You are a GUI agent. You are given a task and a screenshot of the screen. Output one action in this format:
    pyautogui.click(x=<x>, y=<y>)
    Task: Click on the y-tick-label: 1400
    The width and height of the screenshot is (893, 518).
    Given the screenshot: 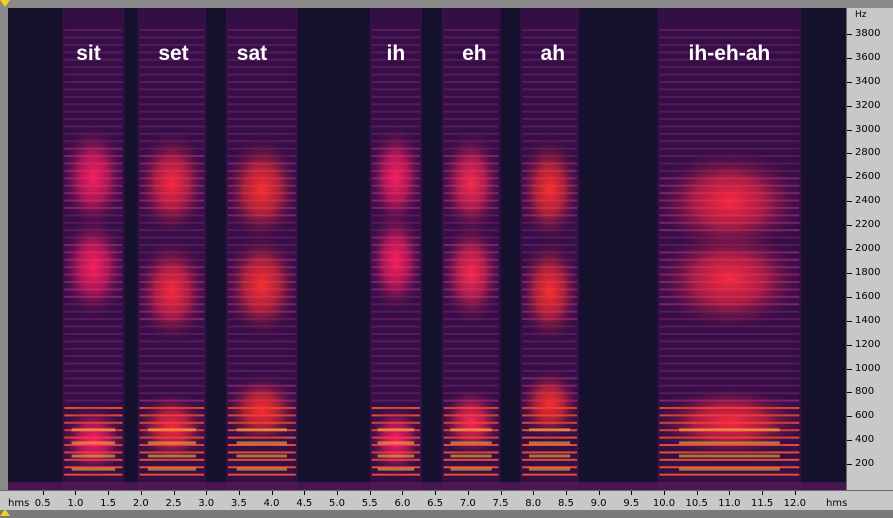 What is the action you would take?
    pyautogui.click(x=868, y=320)
    